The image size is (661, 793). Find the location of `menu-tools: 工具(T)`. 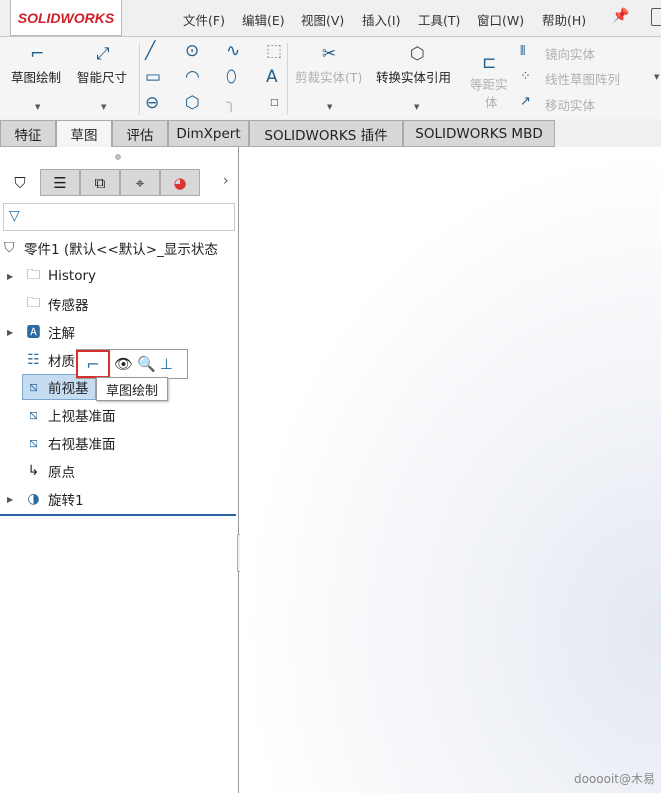

menu-tools: 工具(T) is located at coordinates (439, 19).